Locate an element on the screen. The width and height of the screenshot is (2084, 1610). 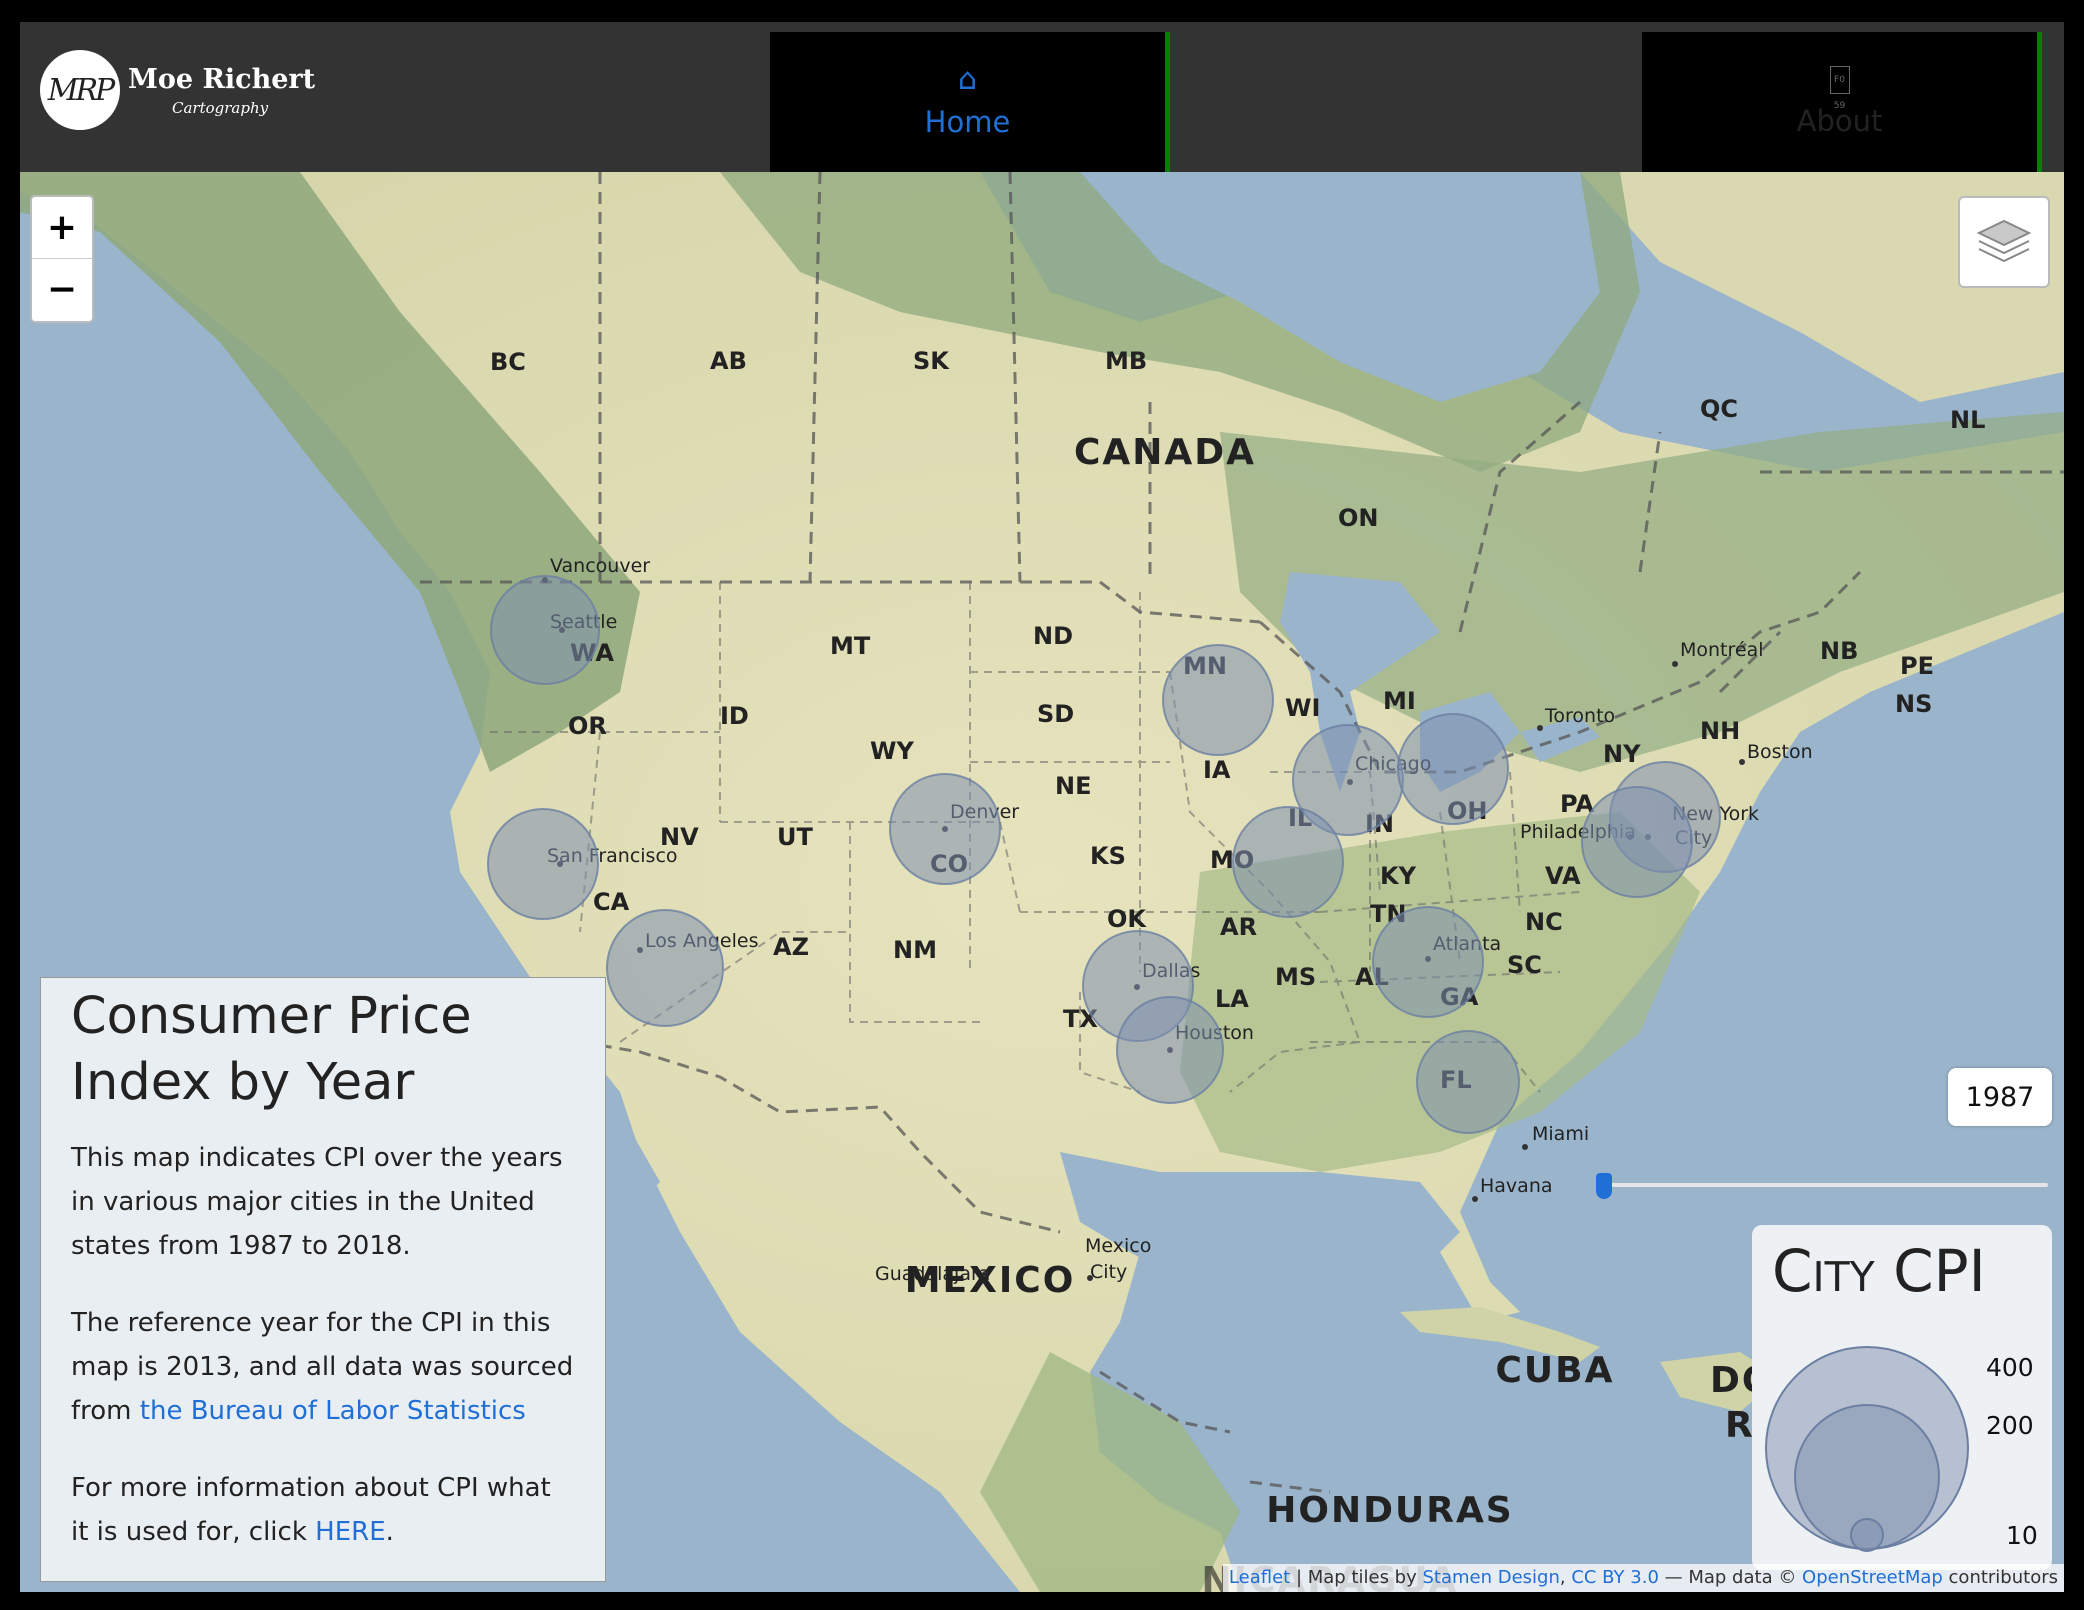
country-label-canada: CANADA is located at coordinates (1165, 452).